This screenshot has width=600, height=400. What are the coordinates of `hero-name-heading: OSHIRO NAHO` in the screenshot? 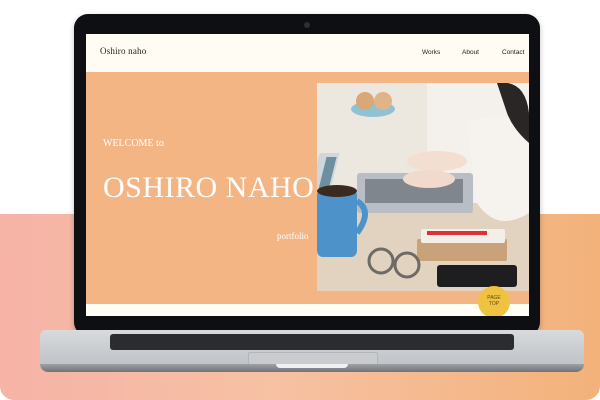 It's located at (209, 187).